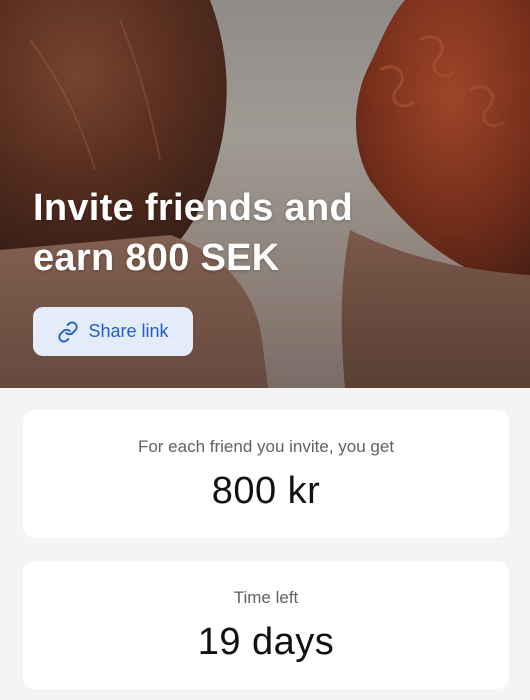 The height and width of the screenshot is (700, 530). Describe the element at coordinates (68, 331) in the screenshot. I see `link-icon` at that location.